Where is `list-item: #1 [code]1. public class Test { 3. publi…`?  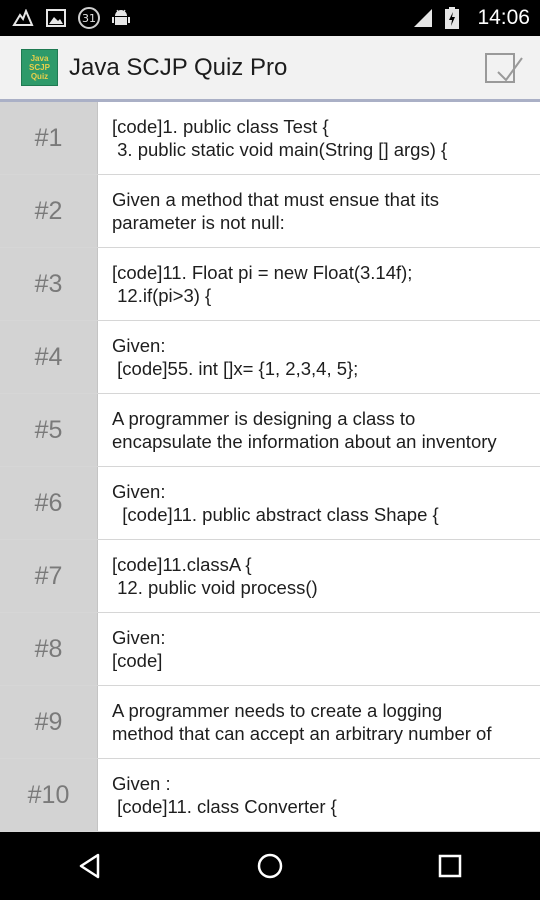 list-item: #1 [code]1. public class Test { 3. publi… is located at coordinates (270, 138).